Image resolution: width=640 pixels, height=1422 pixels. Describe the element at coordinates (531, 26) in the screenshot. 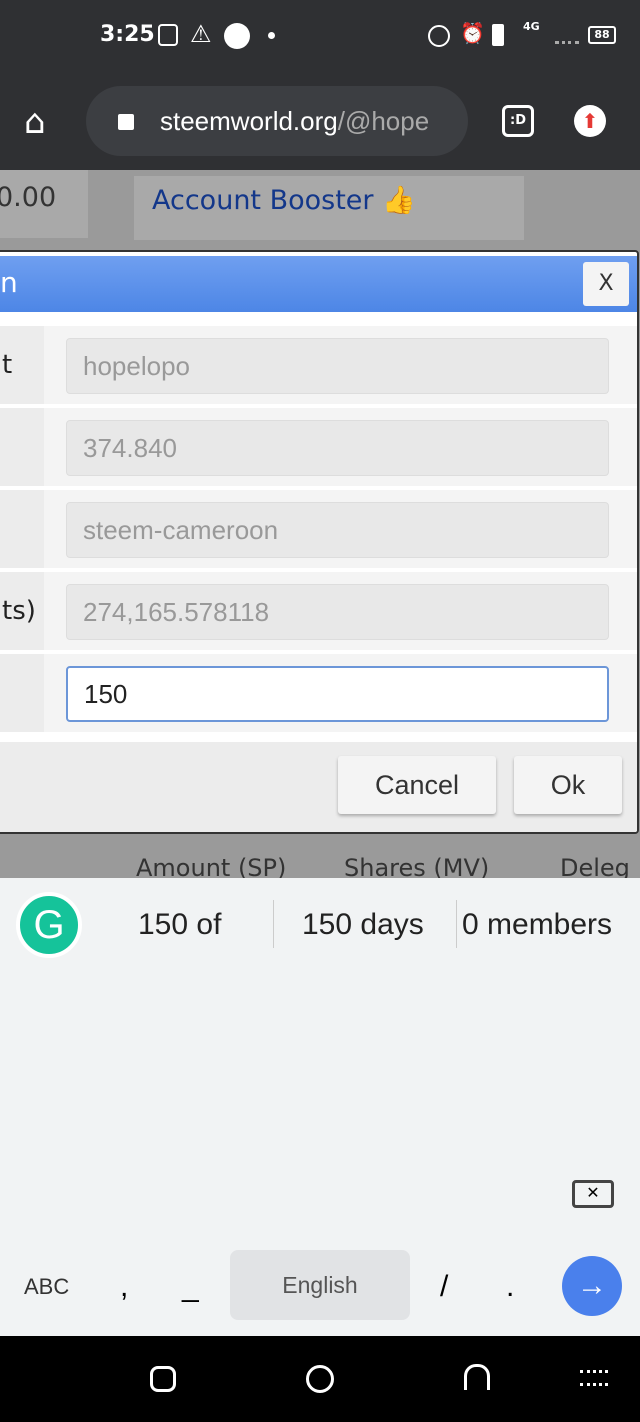

I see `network-type: 4G` at that location.